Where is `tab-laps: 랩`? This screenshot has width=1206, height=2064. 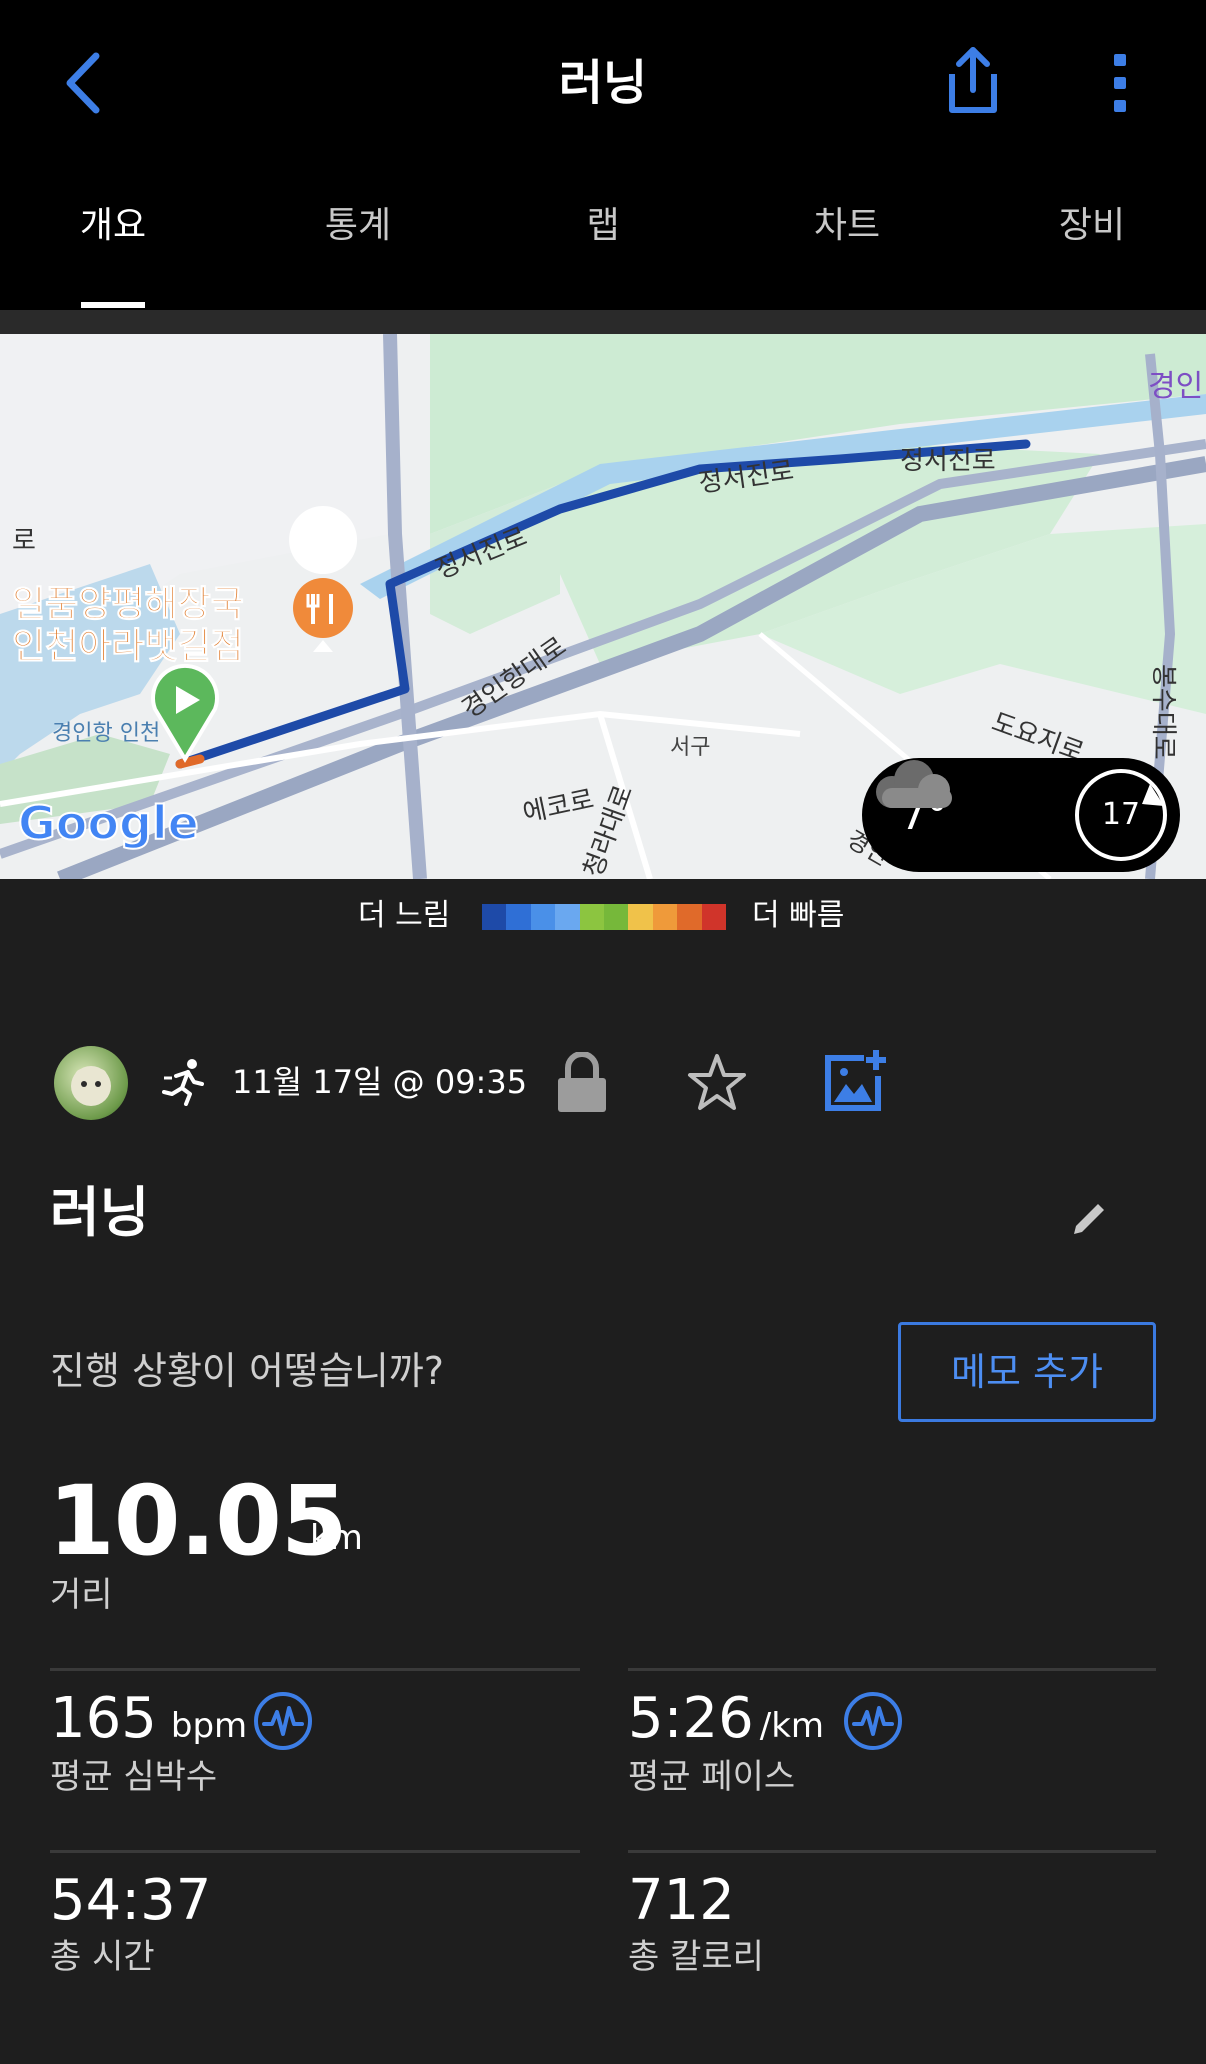 tab-laps: 랩 is located at coordinates (602, 226).